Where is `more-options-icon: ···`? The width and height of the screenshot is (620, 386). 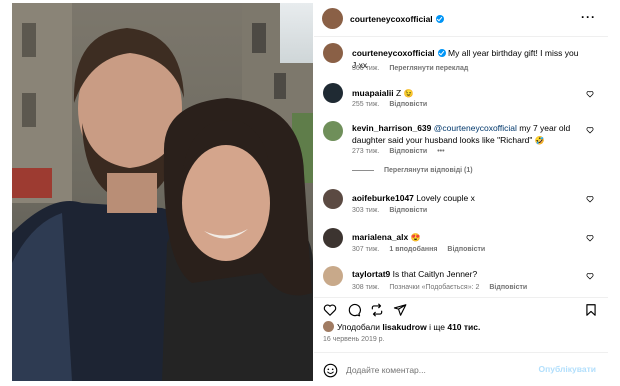 more-options-icon: ··· is located at coordinates (588, 17).